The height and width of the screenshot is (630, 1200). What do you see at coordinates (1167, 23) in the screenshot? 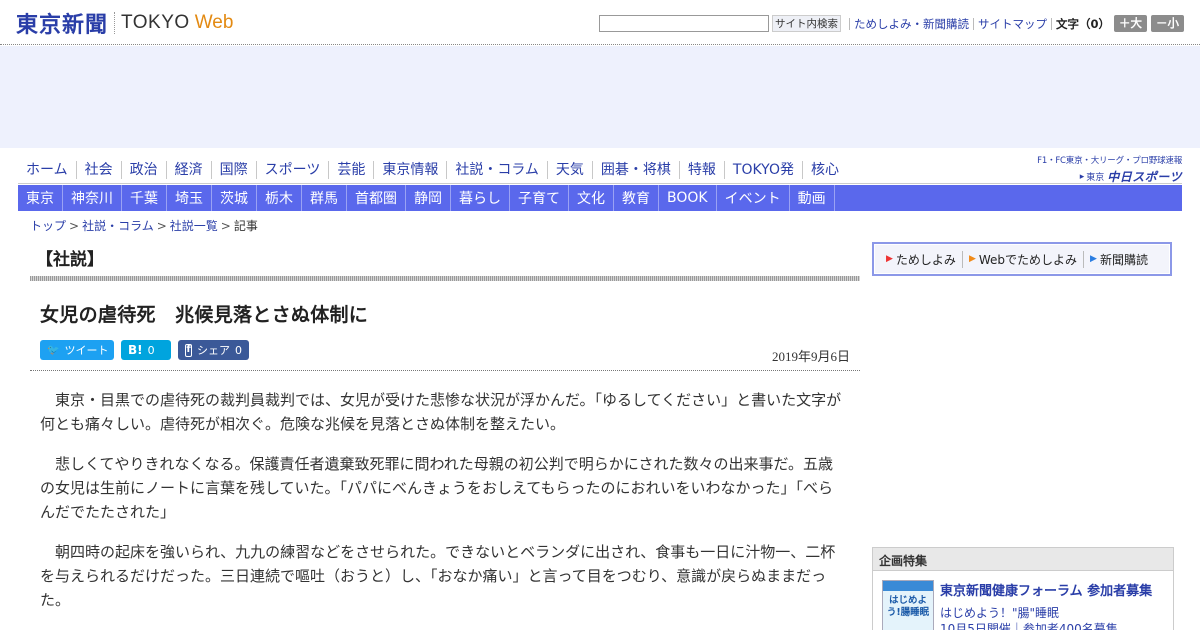
I see `font-size-down-button: －小` at bounding box center [1167, 23].